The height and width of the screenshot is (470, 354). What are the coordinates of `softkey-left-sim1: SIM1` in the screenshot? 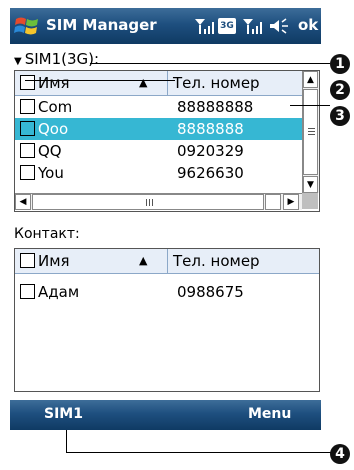 It's located at (63, 414).